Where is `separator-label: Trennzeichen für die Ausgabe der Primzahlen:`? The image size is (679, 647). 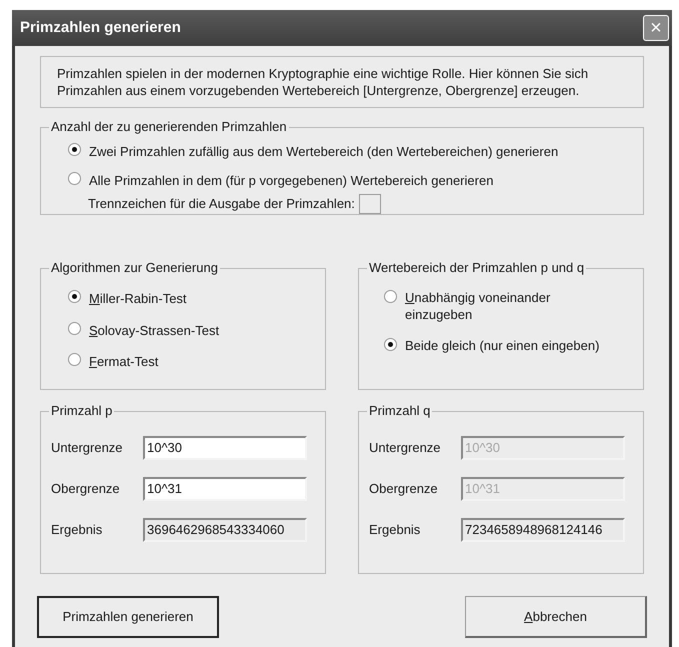 separator-label: Trennzeichen für die Ausgabe der Primzahlen: is located at coordinates (221, 204).